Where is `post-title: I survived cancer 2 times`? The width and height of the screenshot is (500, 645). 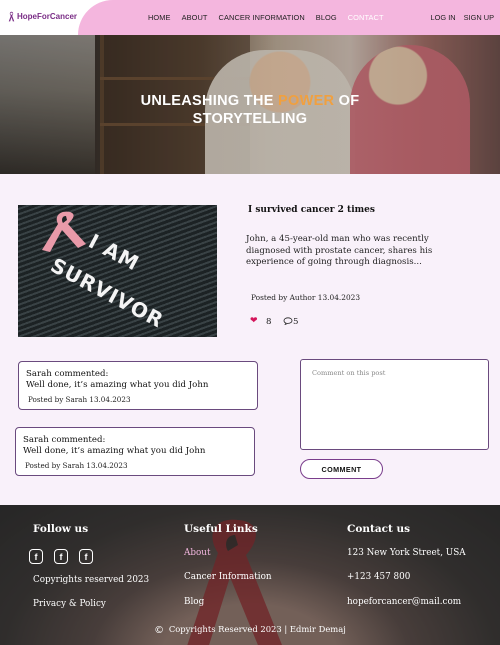
post-title: I survived cancer 2 times is located at coordinates (311, 210).